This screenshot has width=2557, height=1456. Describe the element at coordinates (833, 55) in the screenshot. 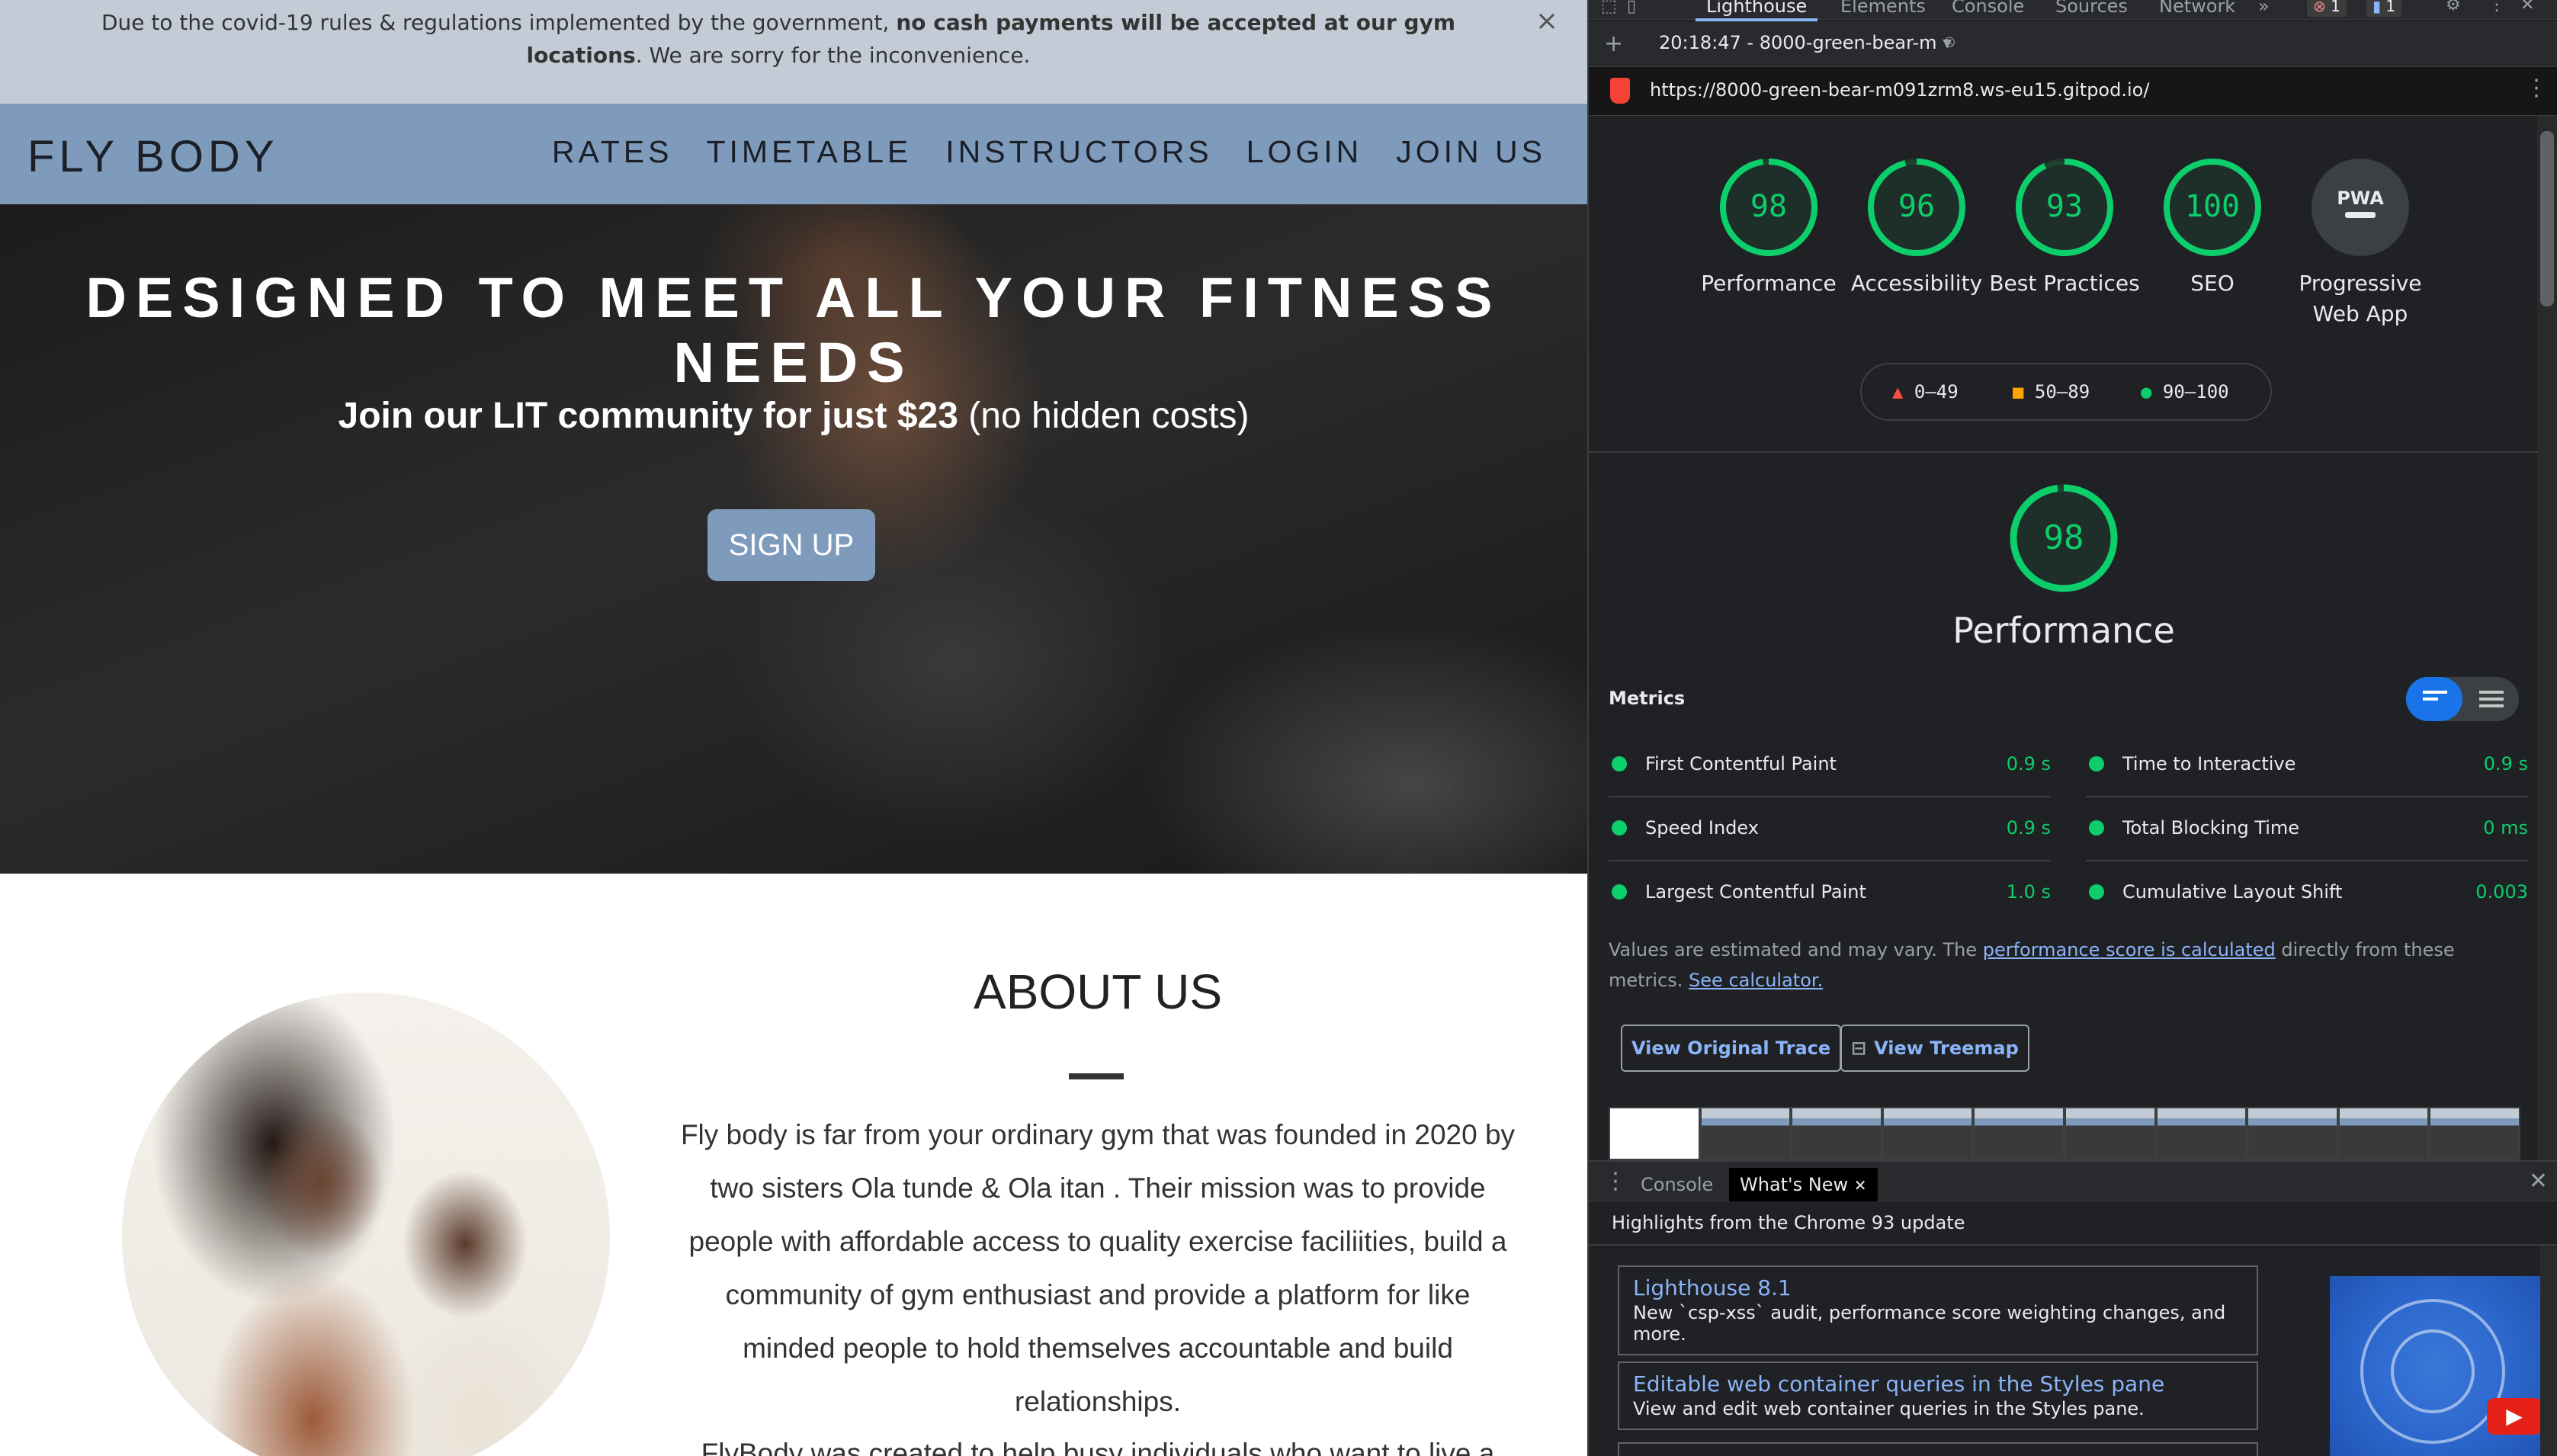

I see `banner-text-end: . We are sorry for the inconvenience.` at that location.